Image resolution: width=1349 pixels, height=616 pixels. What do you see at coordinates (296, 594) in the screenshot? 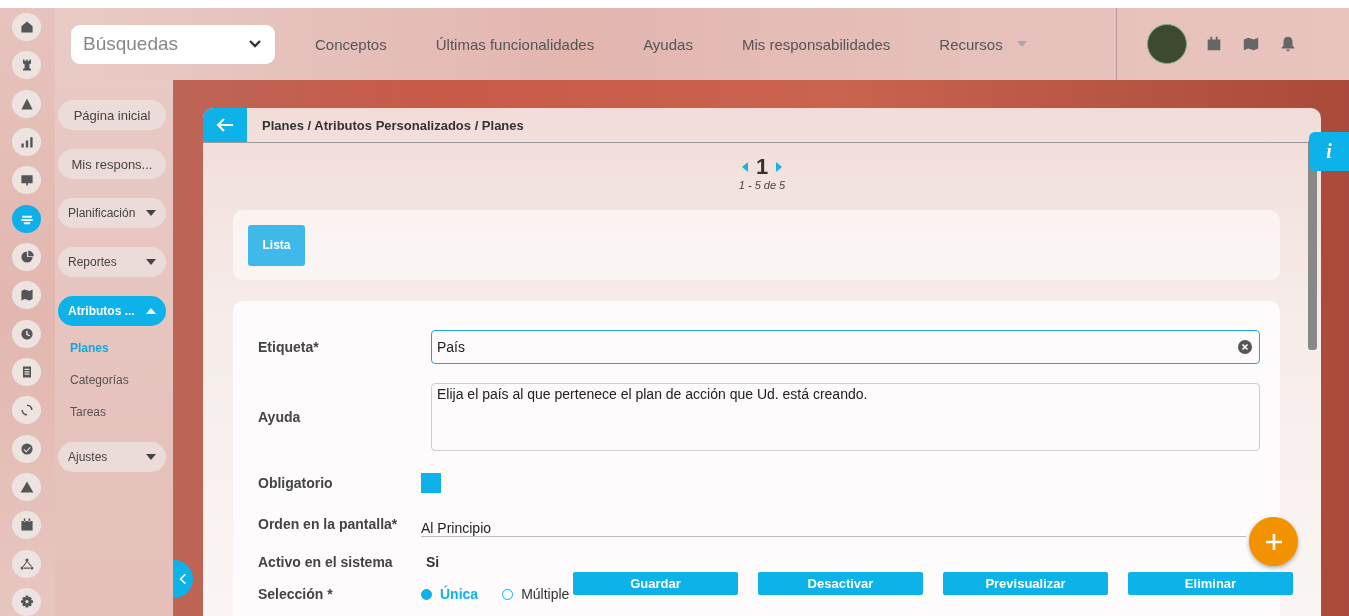
I see `field-label: Selección *` at bounding box center [296, 594].